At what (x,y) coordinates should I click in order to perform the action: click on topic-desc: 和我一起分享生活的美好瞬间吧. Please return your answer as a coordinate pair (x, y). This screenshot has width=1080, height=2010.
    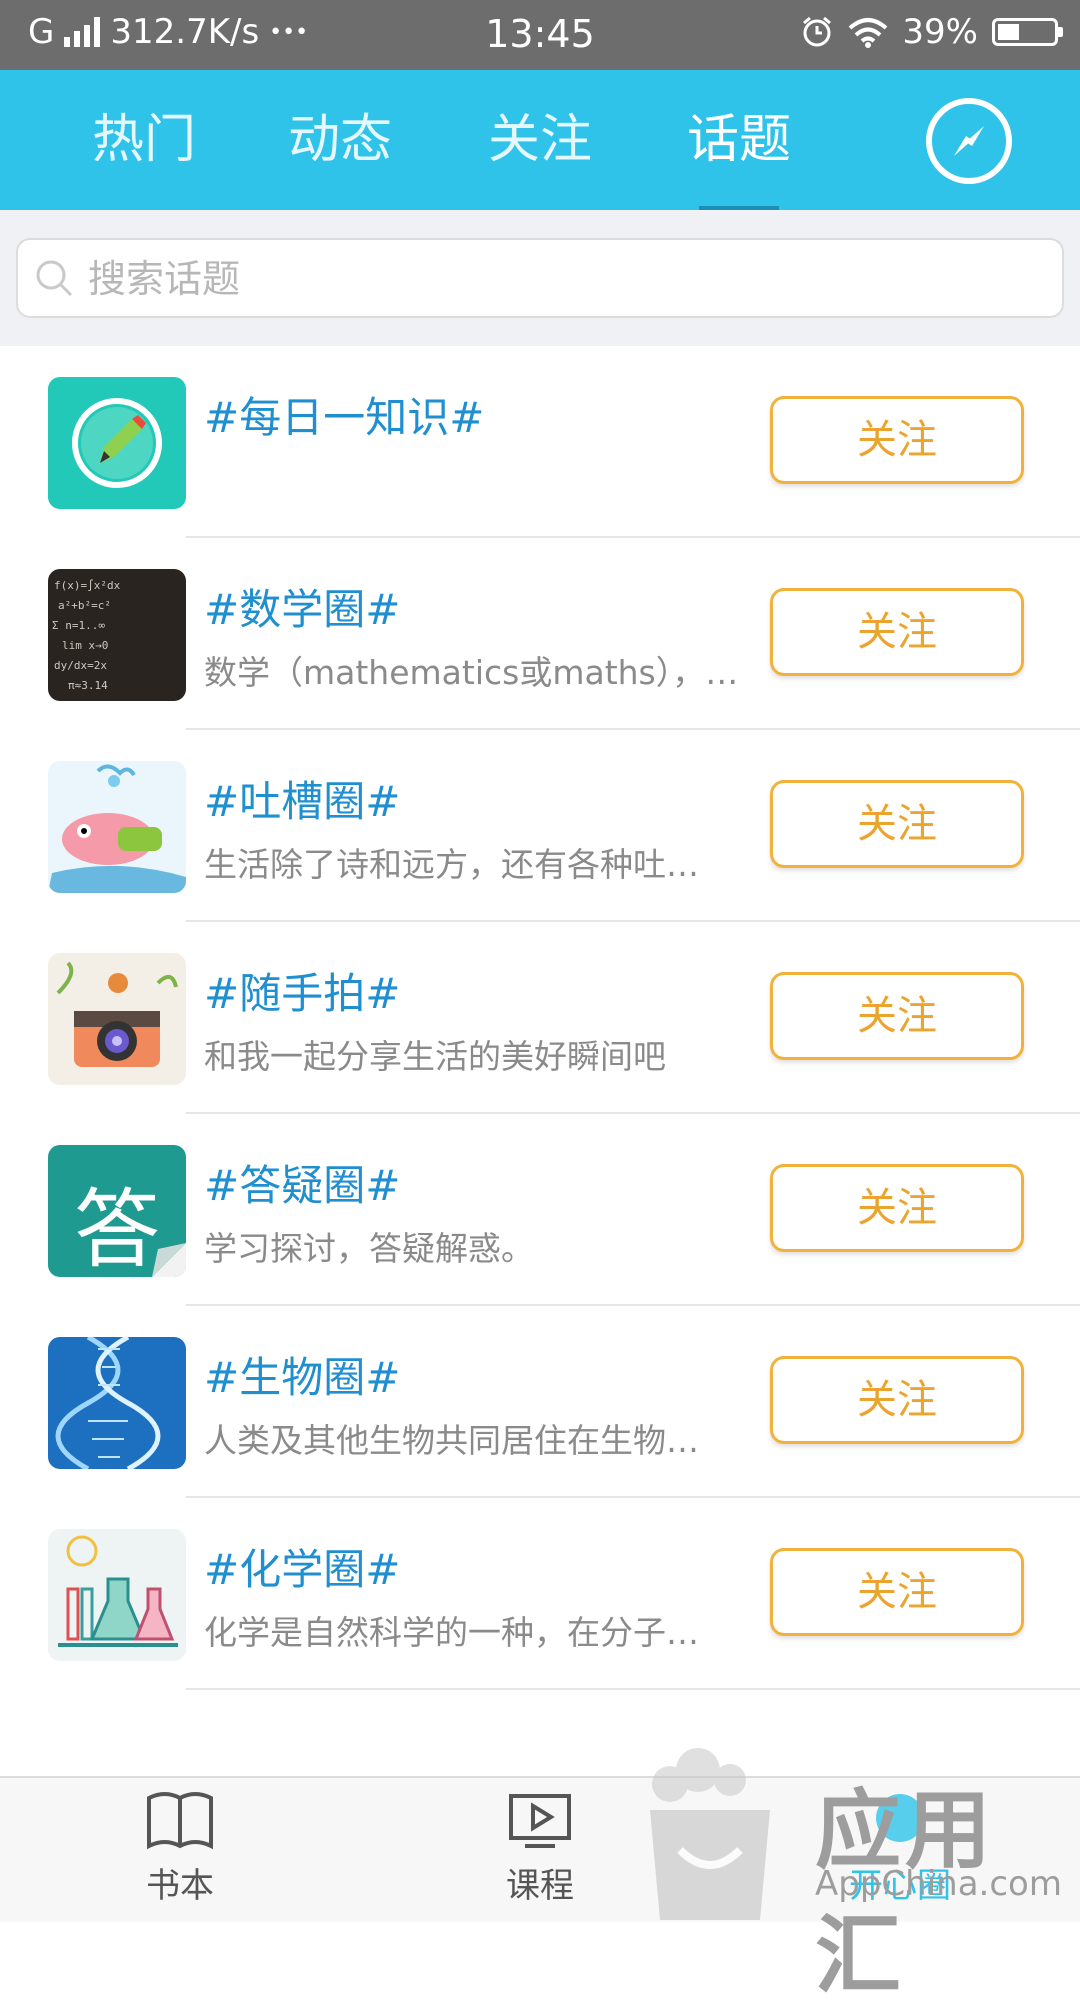
    Looking at the image, I should click on (435, 1056).